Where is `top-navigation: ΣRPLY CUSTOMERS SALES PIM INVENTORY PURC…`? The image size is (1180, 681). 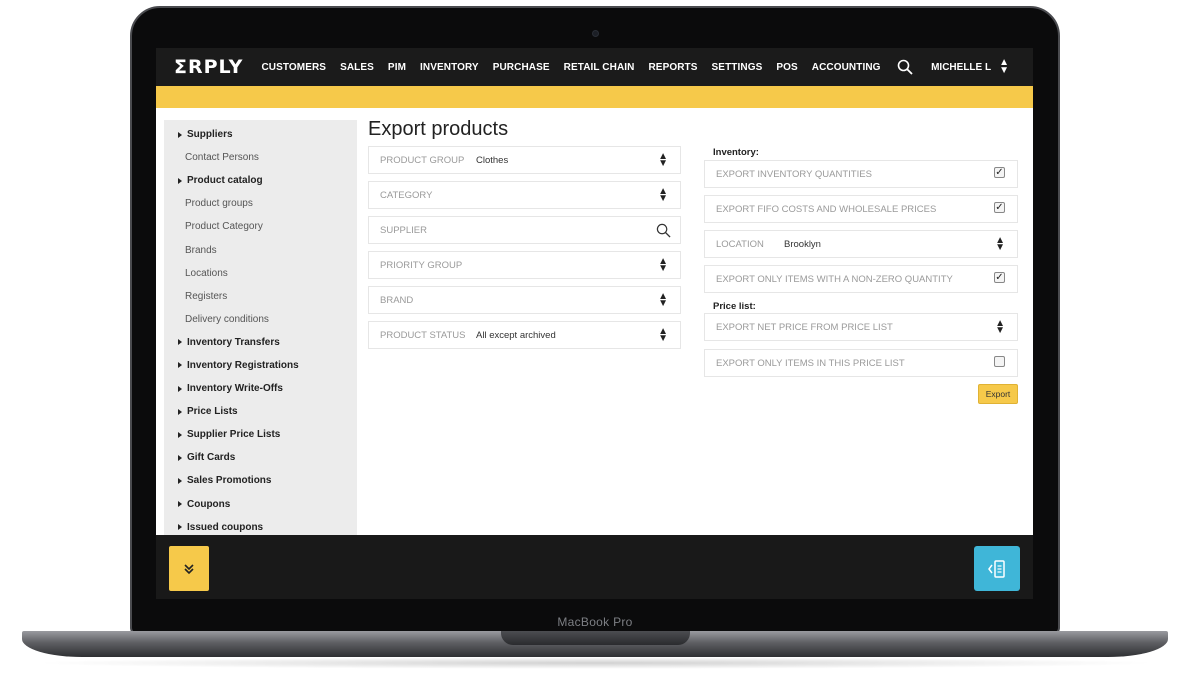
top-navigation: ΣRPLY CUSTOMERS SALES PIM INVENTORY PURC… is located at coordinates (594, 67).